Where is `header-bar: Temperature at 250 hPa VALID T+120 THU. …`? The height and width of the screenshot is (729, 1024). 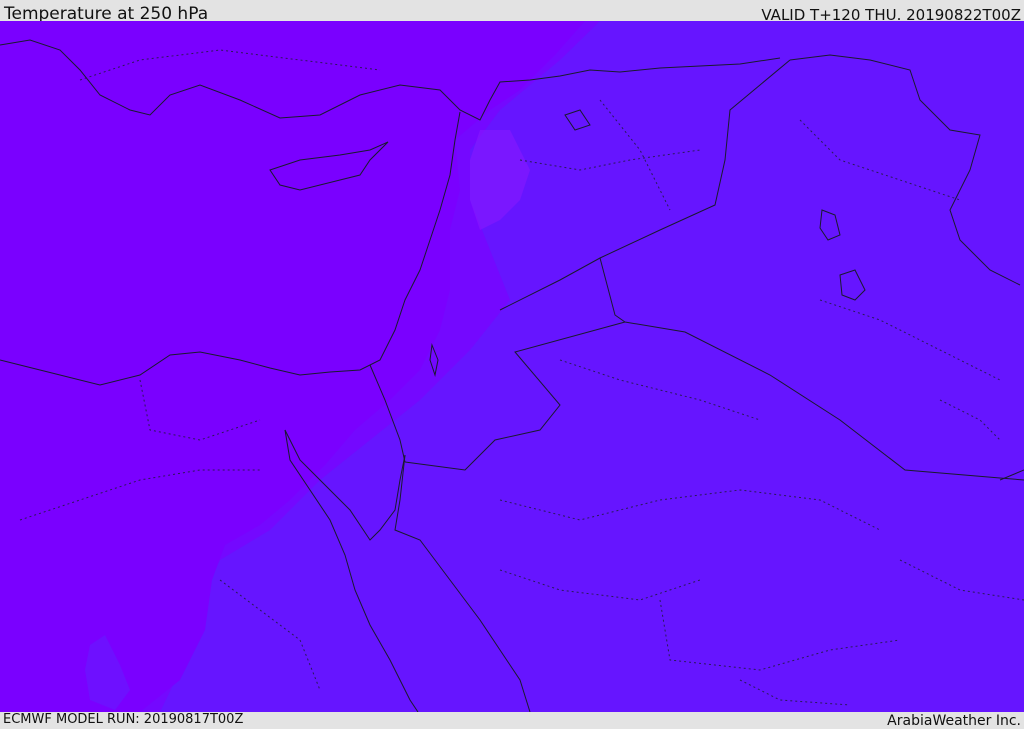 header-bar: Temperature at 250 hPa VALID T+120 THU. … is located at coordinates (512, 12).